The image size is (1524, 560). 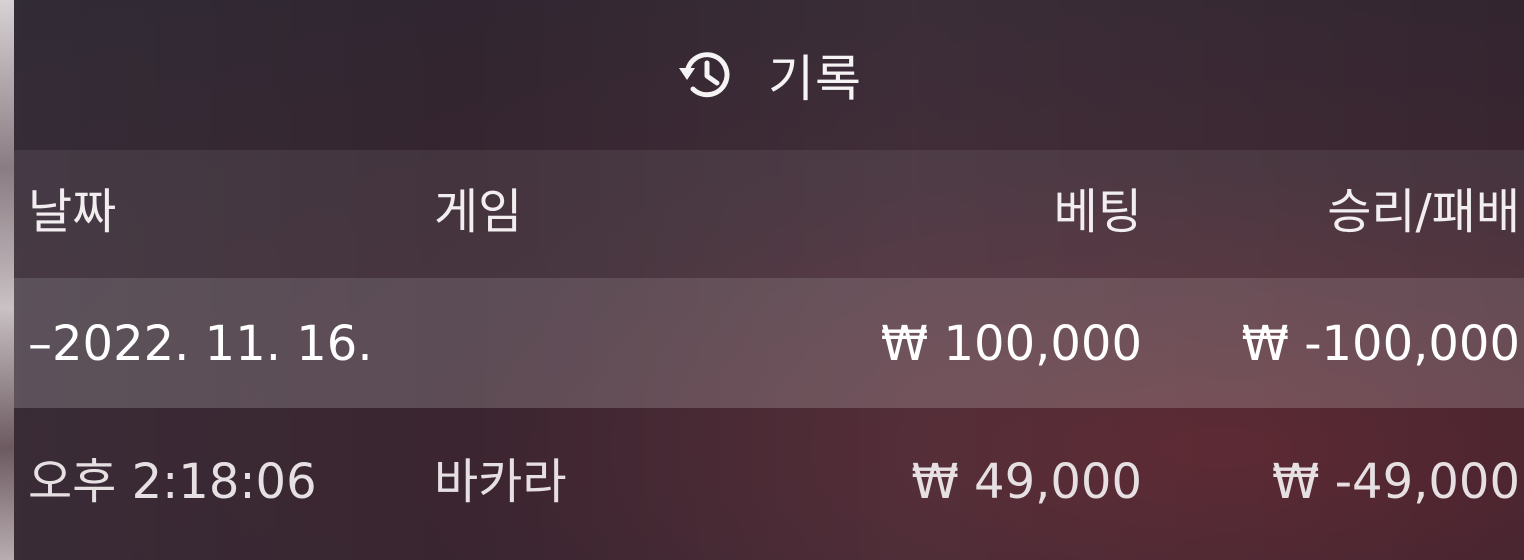 What do you see at coordinates (200, 344) in the screenshot?
I see `row-date: –2022. 11. 16.` at bounding box center [200, 344].